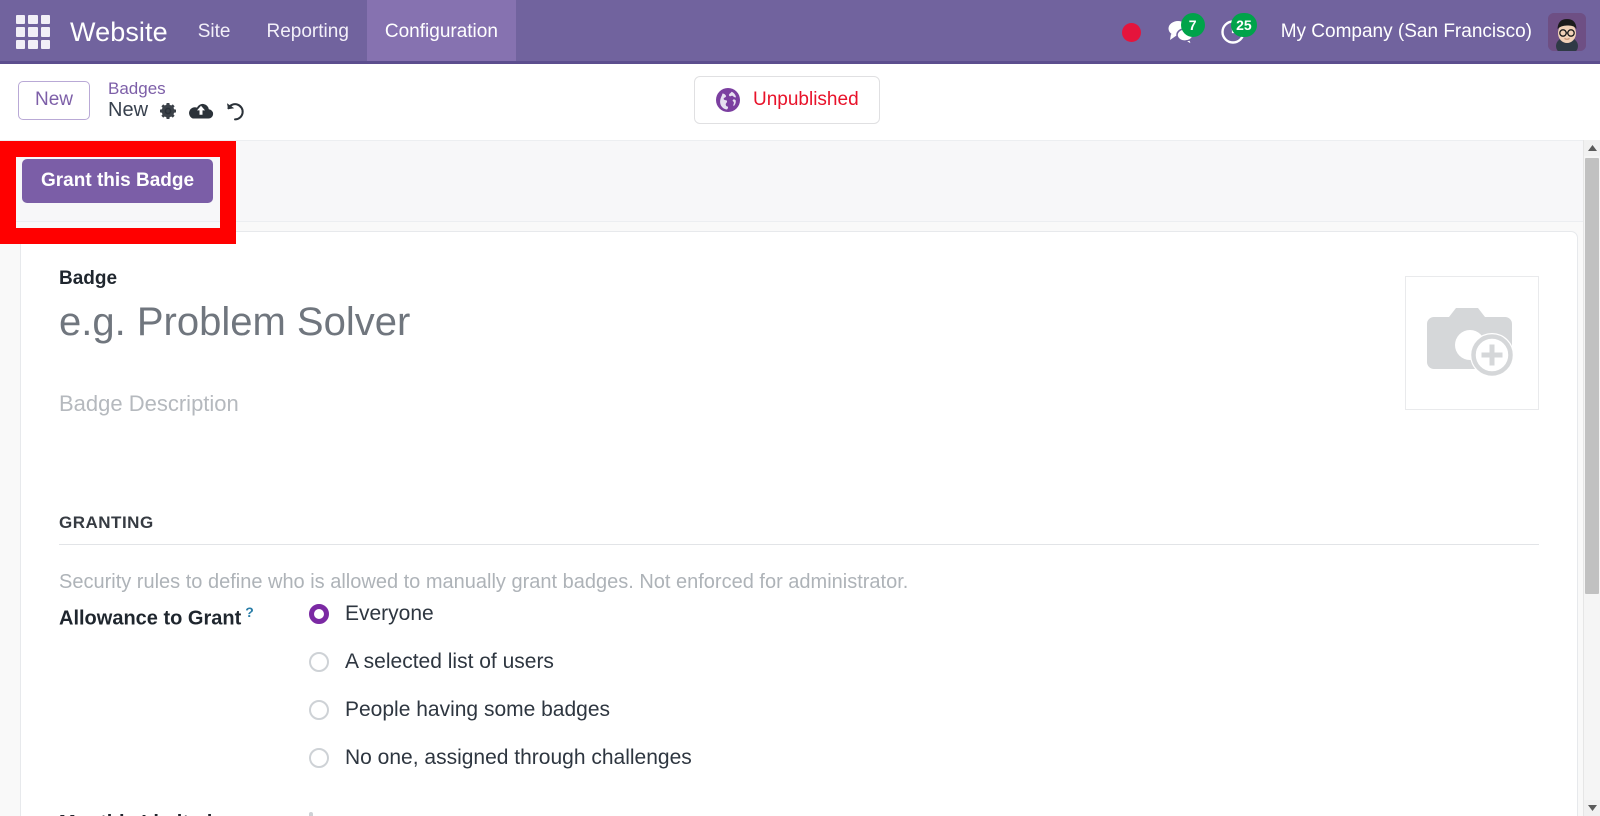 The width and height of the screenshot is (1600, 816). I want to click on vertical-scrollbar, so click(1591, 478).